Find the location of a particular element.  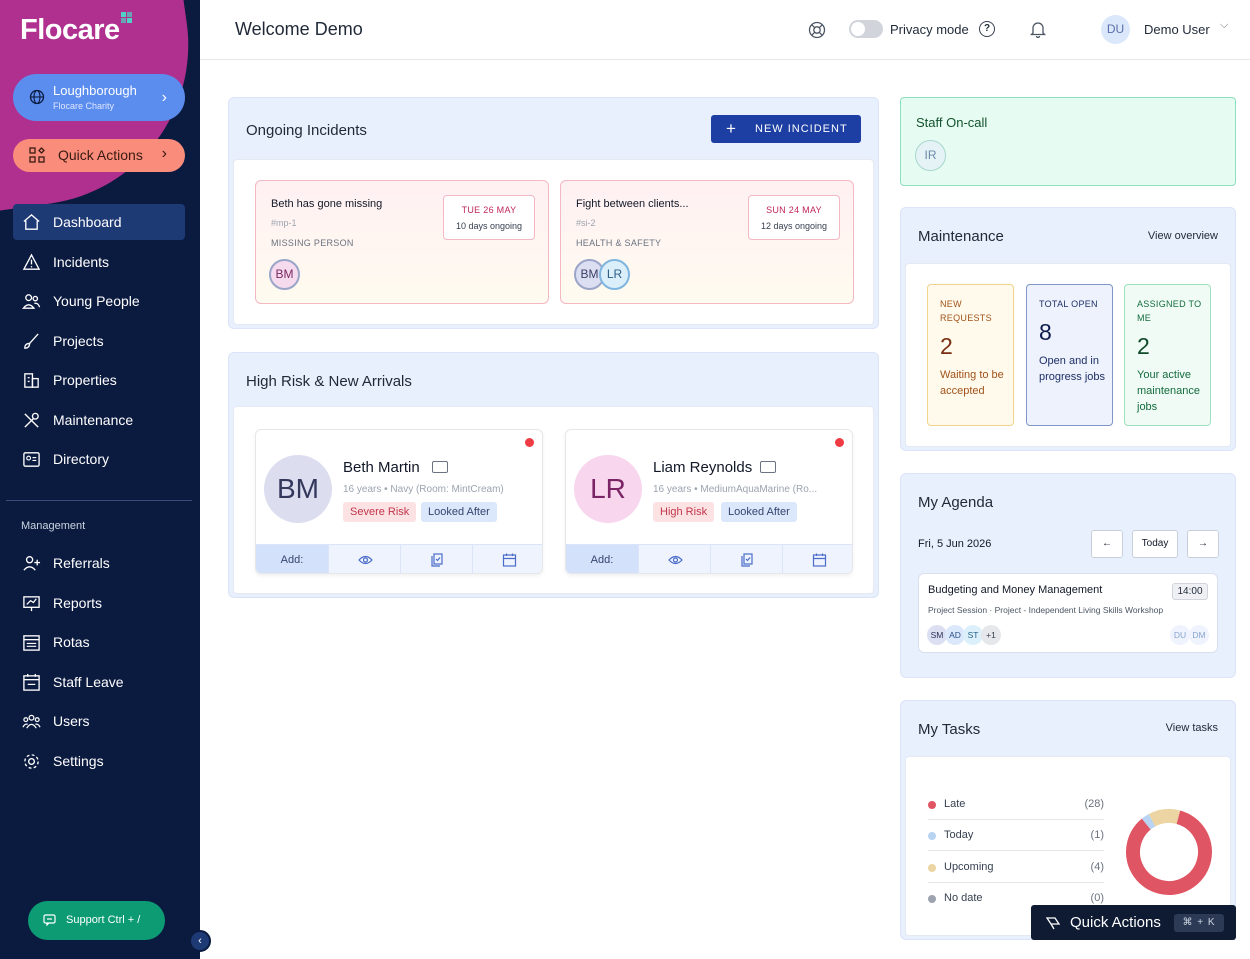

task-row-upcoming: Upcoming (4) is located at coordinates (1016, 867).